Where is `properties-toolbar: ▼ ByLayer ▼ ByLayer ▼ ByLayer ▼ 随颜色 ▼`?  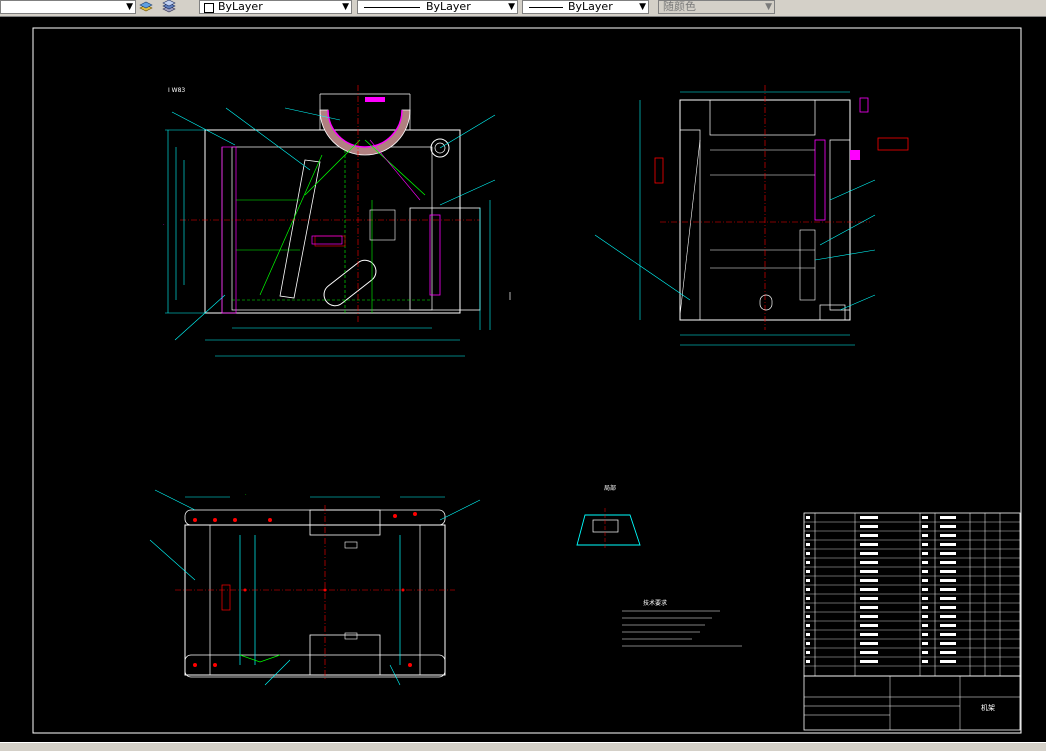
properties-toolbar: ▼ ByLayer ▼ ByLayer ▼ ByLayer ▼ 随颜色 ▼ is located at coordinates (523, 8).